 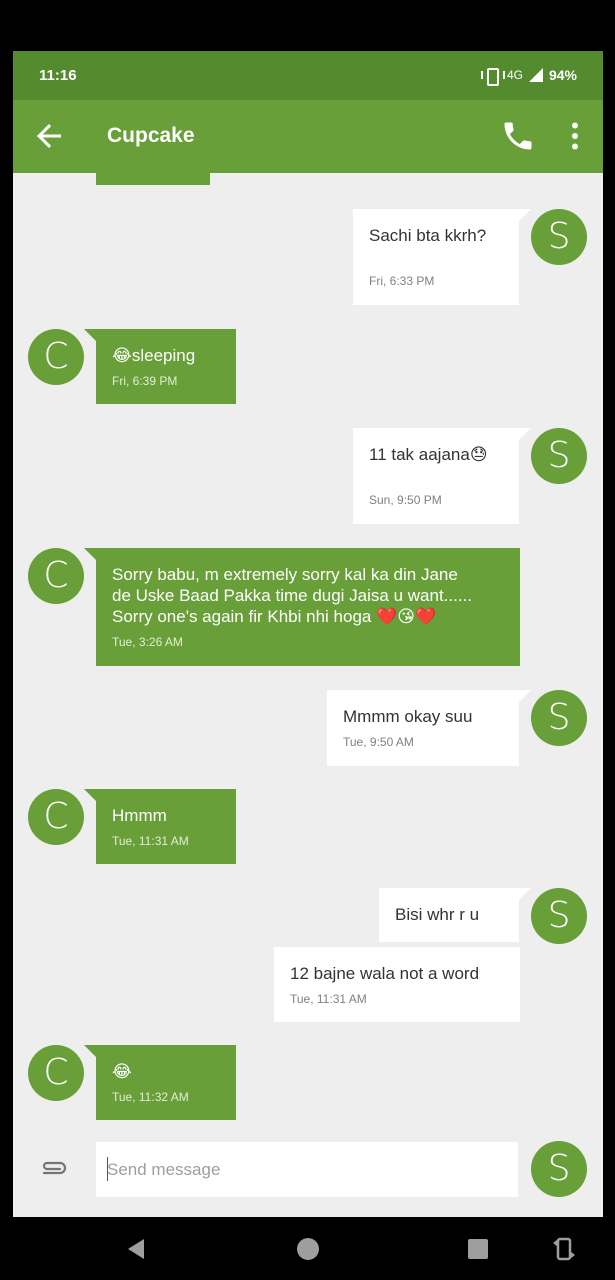 I want to click on status-time: 11:16, so click(x=58, y=75).